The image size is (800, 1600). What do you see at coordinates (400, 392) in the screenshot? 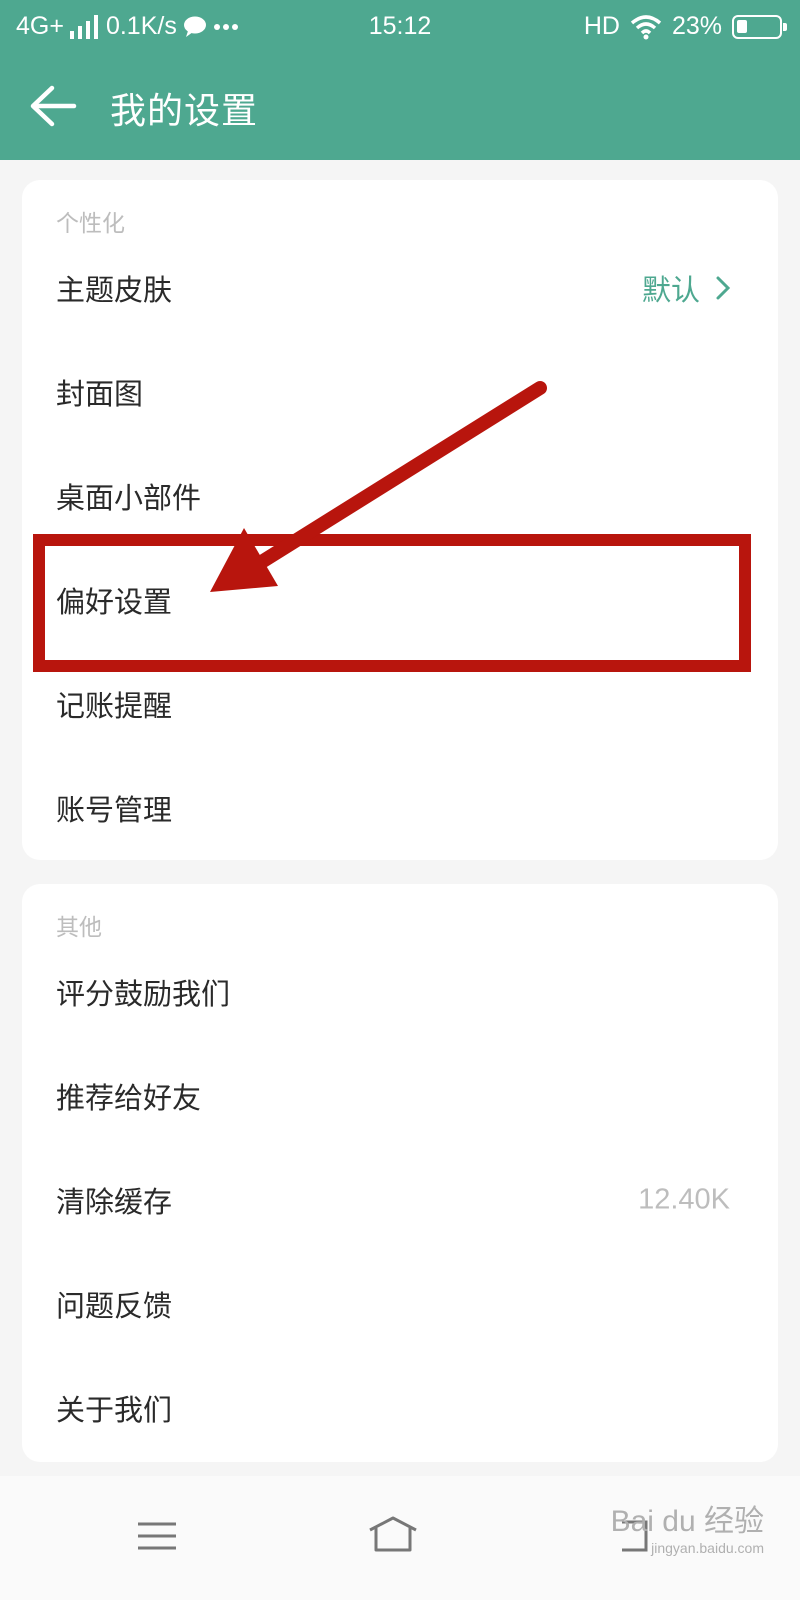
I see `settings-item-cover: 封面图` at bounding box center [400, 392].